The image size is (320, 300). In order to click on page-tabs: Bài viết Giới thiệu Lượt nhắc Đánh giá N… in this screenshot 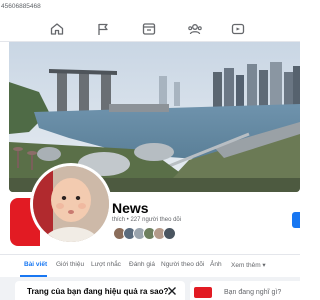, I will do `click(150, 265)`.